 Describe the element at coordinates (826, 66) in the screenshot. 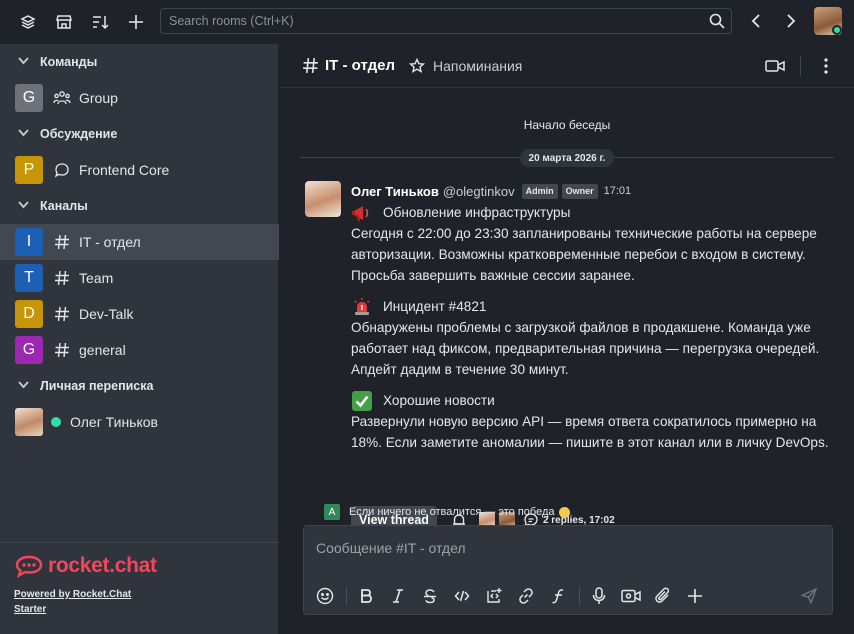

I see `kebab-menu-icon` at that location.